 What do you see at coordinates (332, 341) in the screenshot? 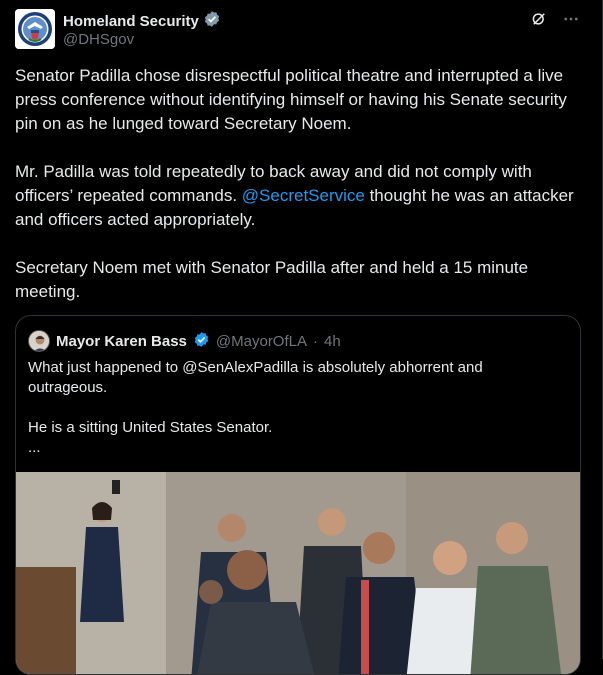
I see `quoted-timestamp: 4h` at bounding box center [332, 341].